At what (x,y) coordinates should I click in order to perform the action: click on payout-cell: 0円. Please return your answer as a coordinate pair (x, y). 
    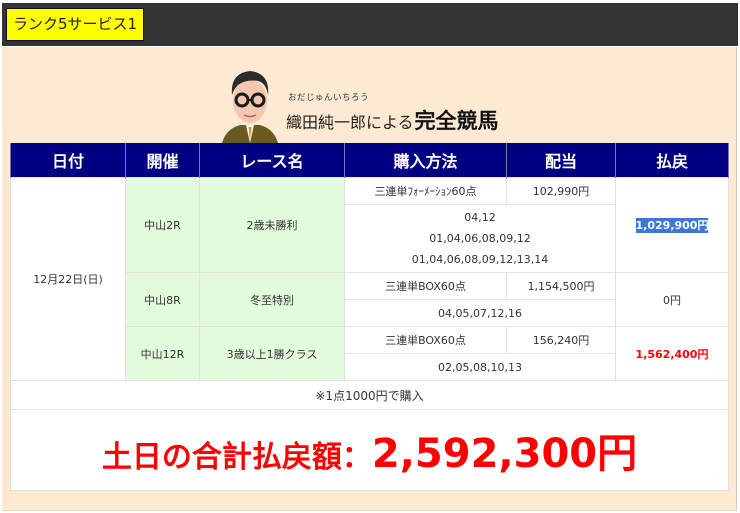
    Looking at the image, I should click on (672, 299).